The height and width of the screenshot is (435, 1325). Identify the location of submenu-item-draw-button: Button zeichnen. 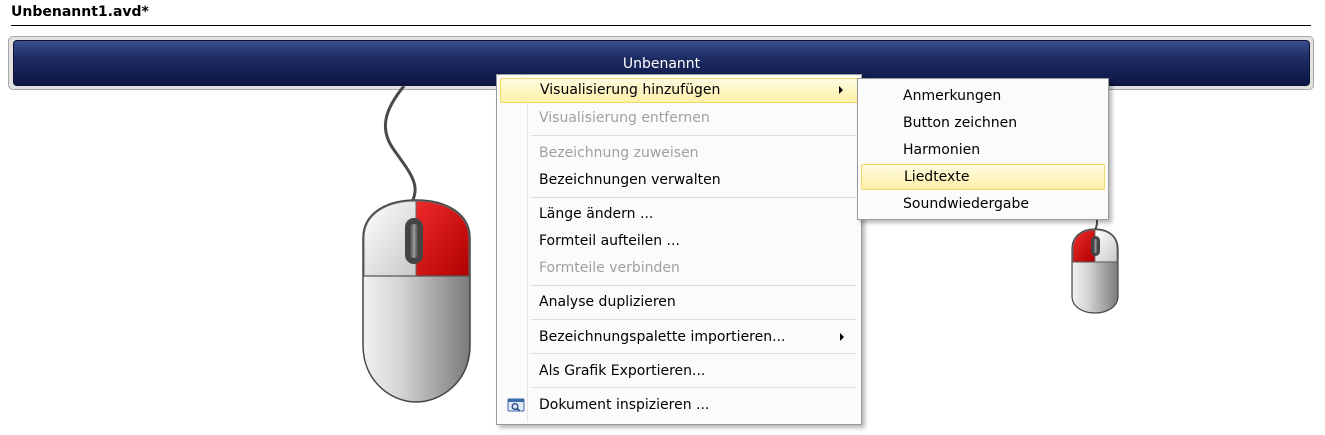
(983, 123).